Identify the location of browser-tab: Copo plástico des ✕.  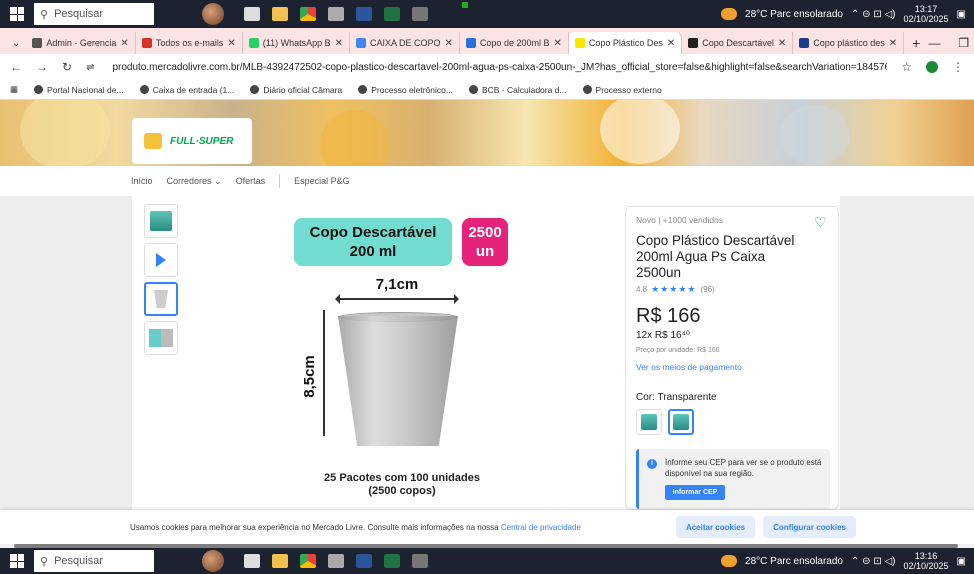
(849, 43).